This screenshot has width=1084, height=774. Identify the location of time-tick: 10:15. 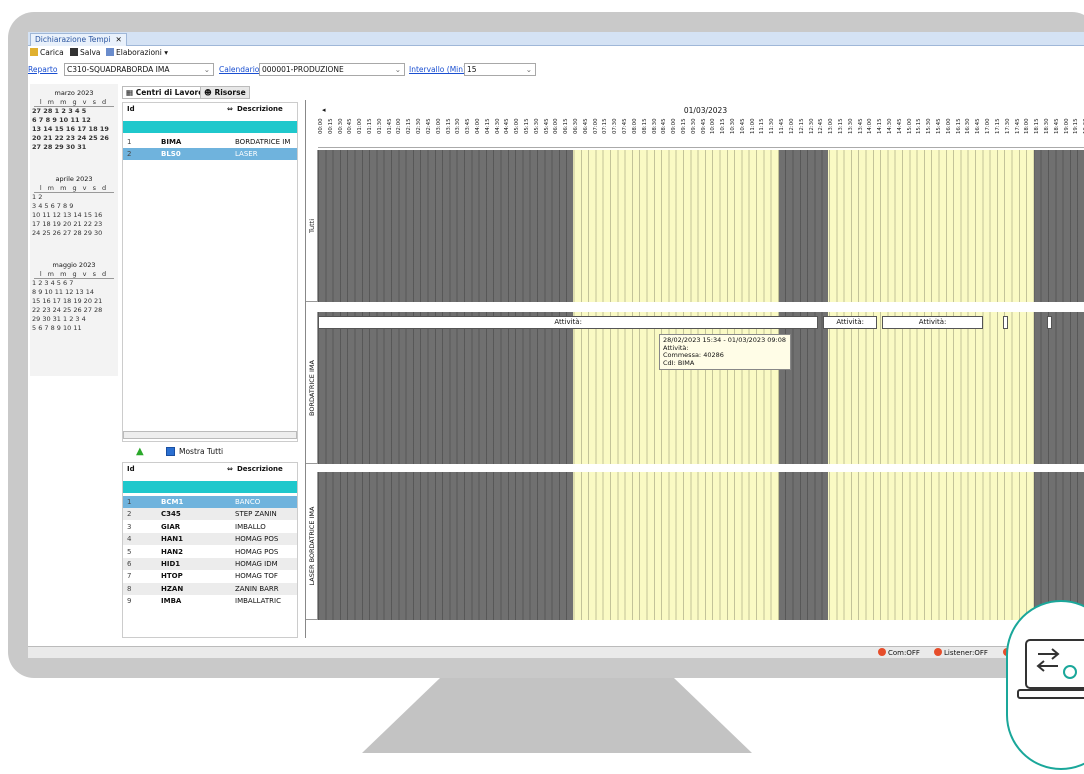
(723, 126).